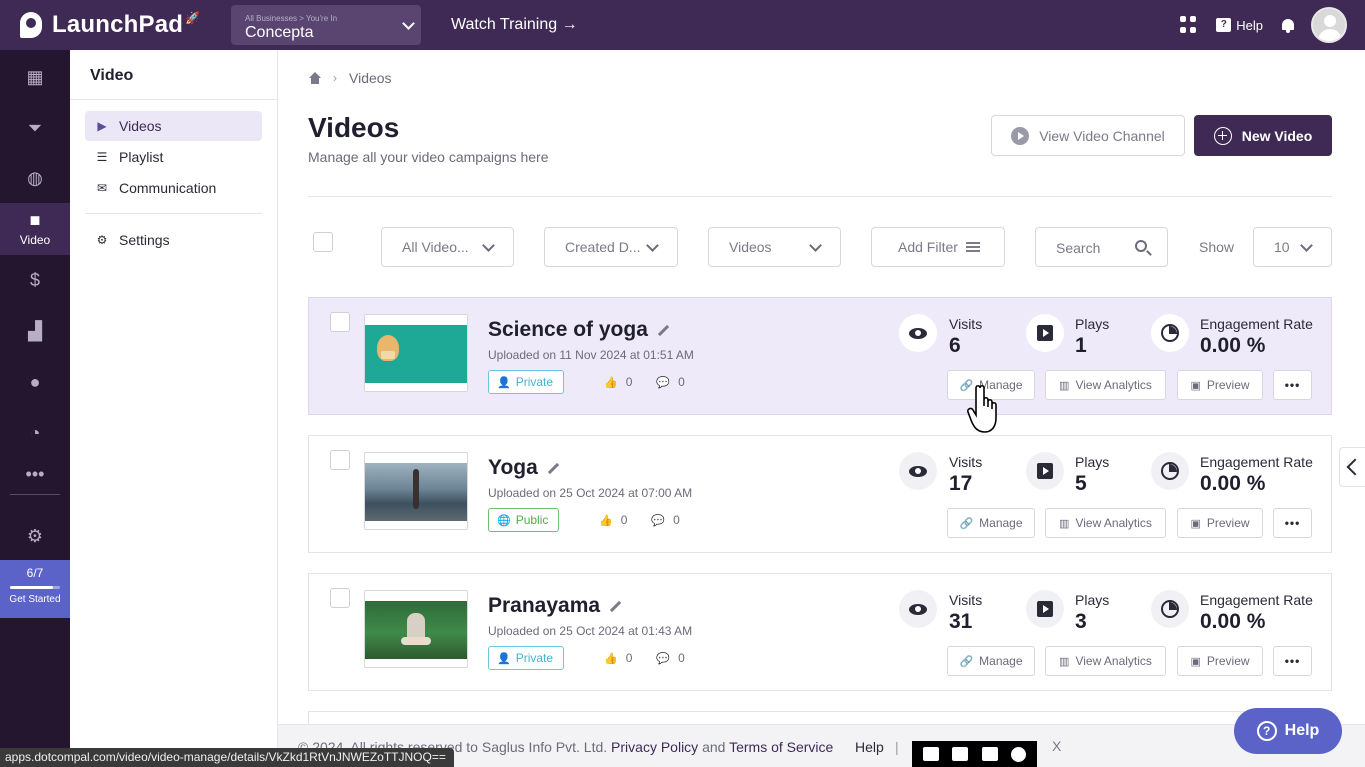  Describe the element at coordinates (1086, 248) in the screenshot. I see `search-input` at that location.